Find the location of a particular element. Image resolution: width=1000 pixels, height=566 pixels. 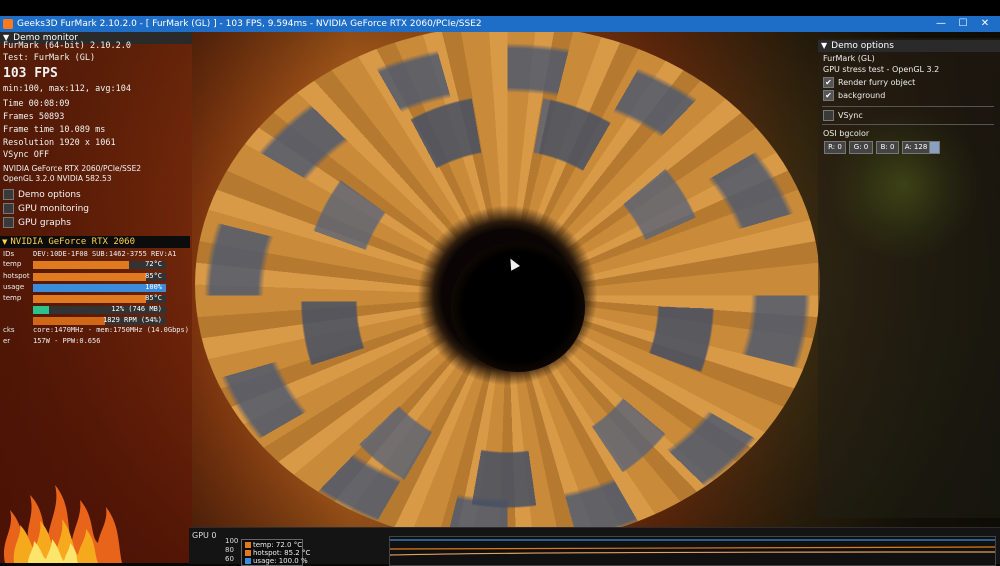

demo-name: FurMark (GL) is located at coordinates (849, 58).